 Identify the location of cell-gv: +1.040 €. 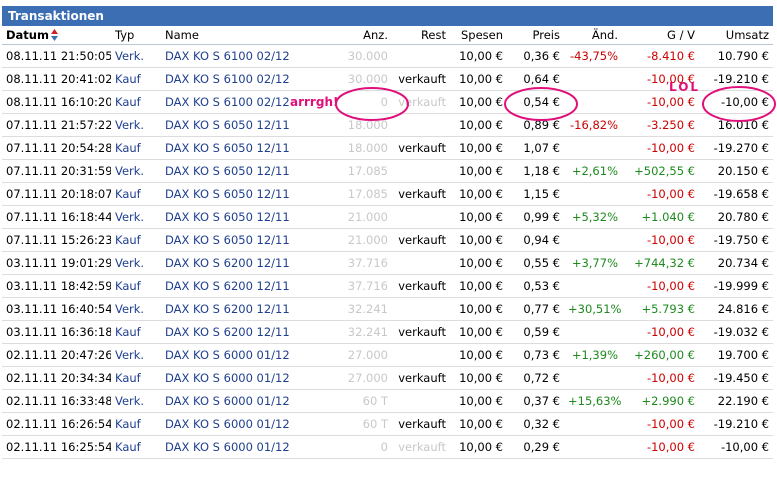
(660, 217).